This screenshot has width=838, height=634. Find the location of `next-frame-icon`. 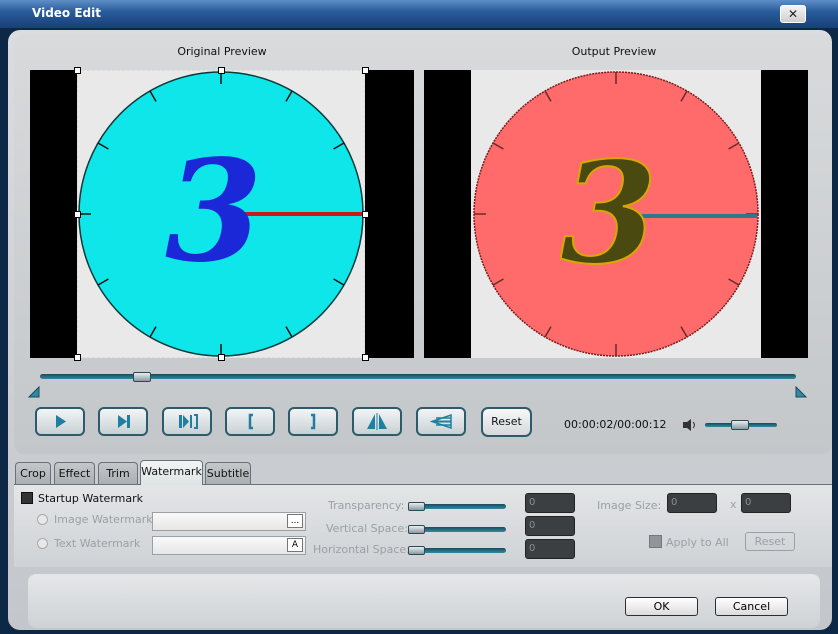

next-frame-icon is located at coordinates (124, 421).